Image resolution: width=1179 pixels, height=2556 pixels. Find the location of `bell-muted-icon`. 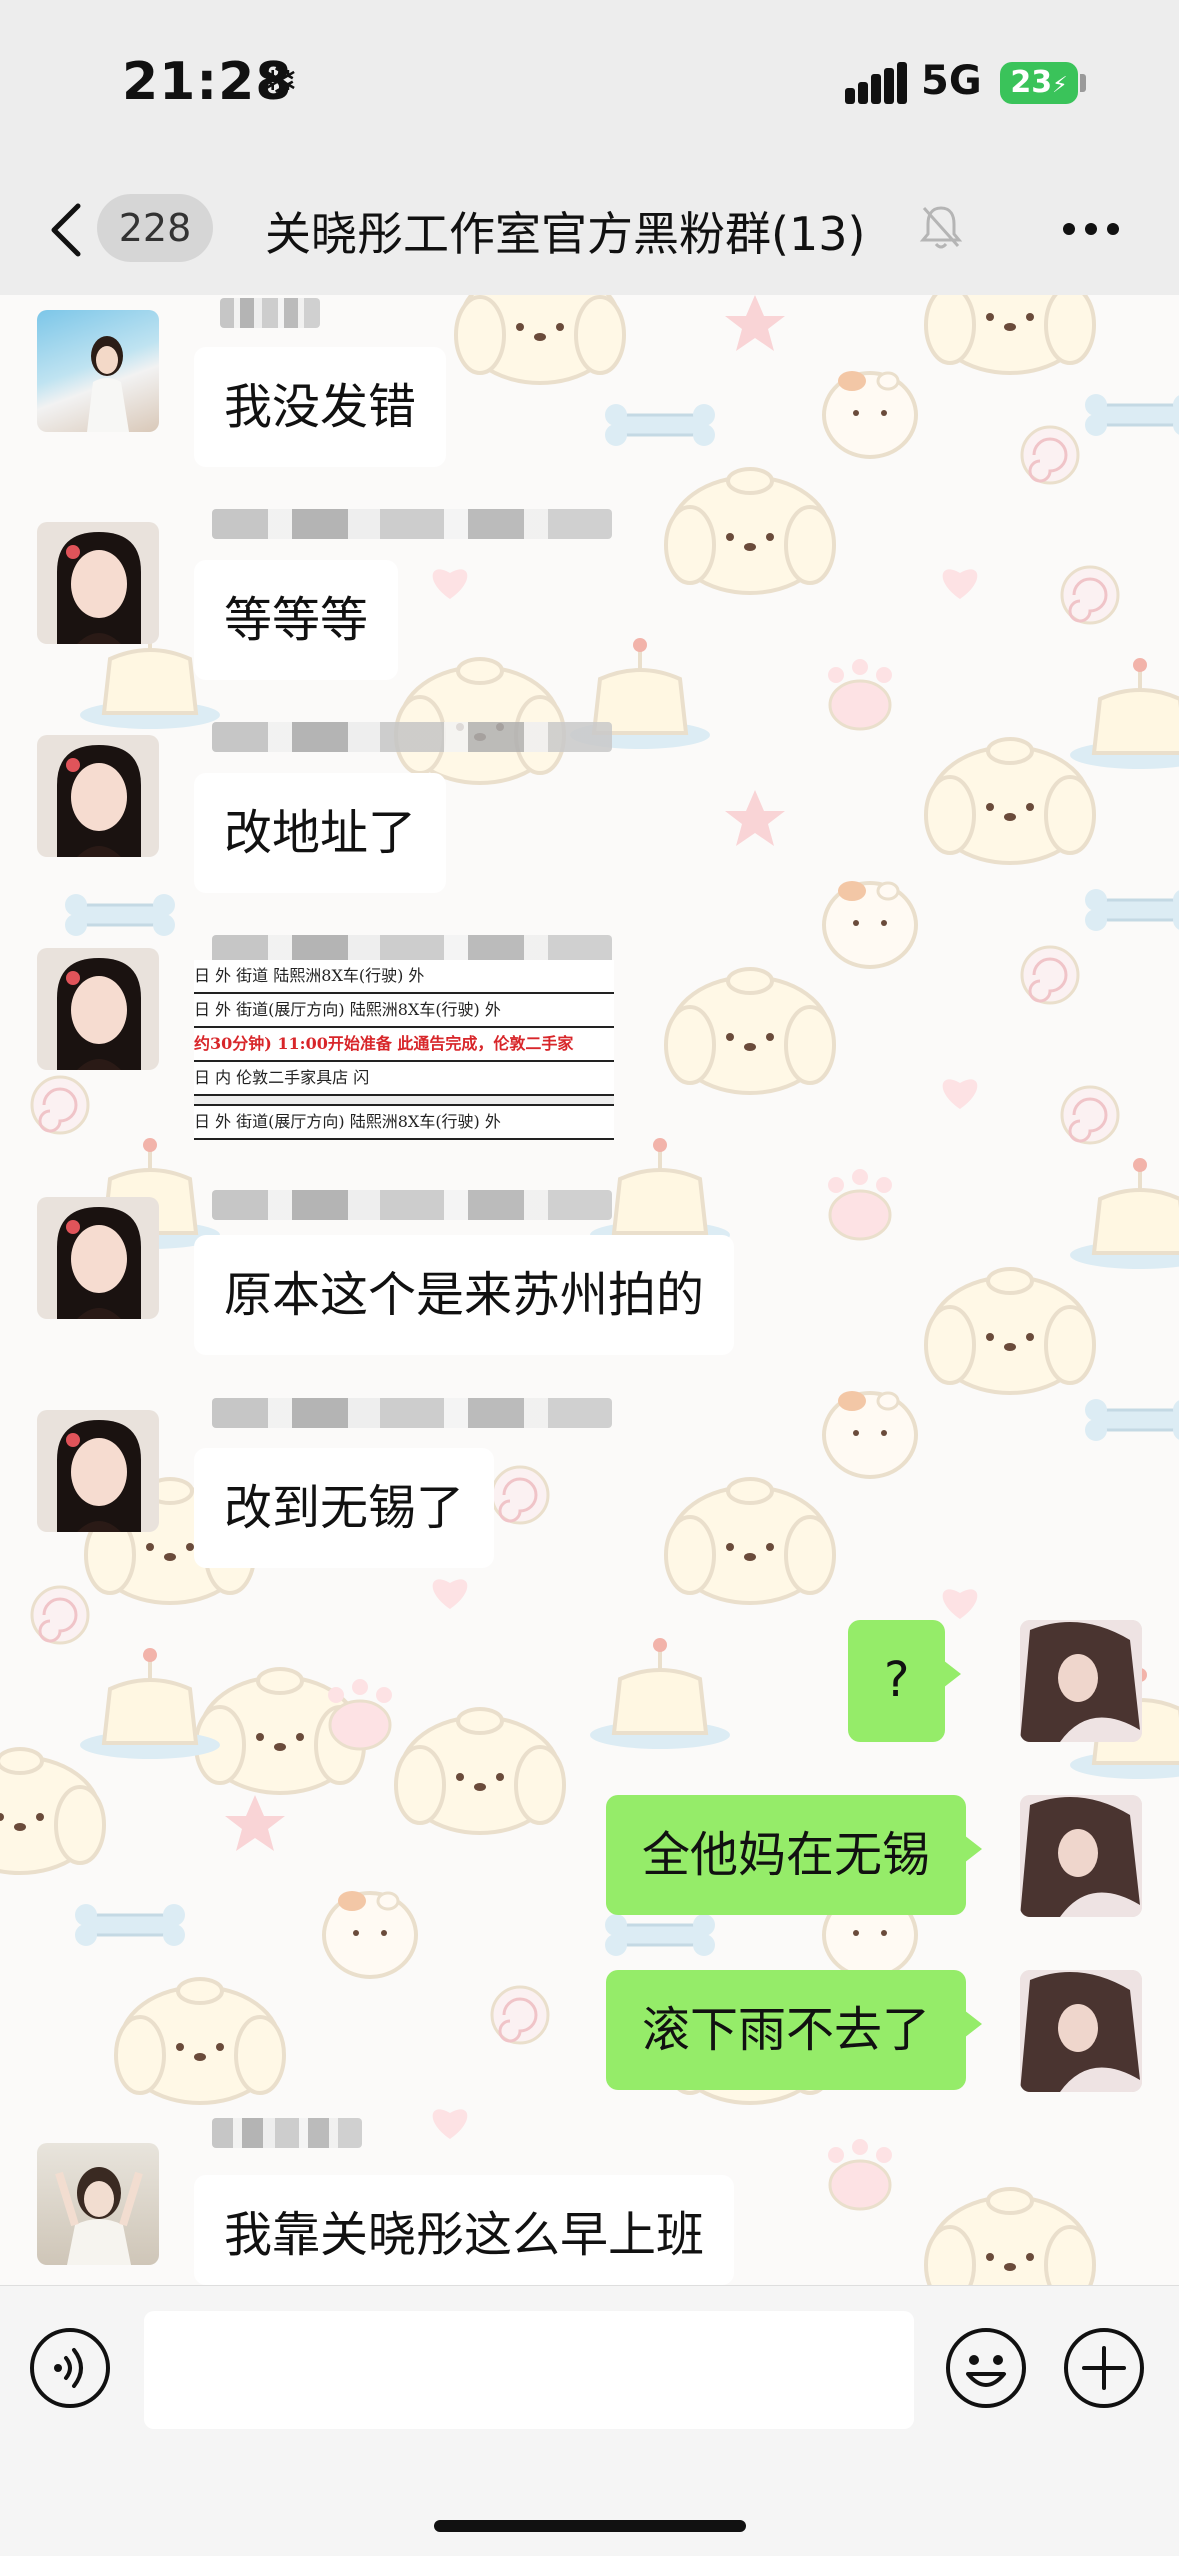

bell-muted-icon is located at coordinates (941, 227).